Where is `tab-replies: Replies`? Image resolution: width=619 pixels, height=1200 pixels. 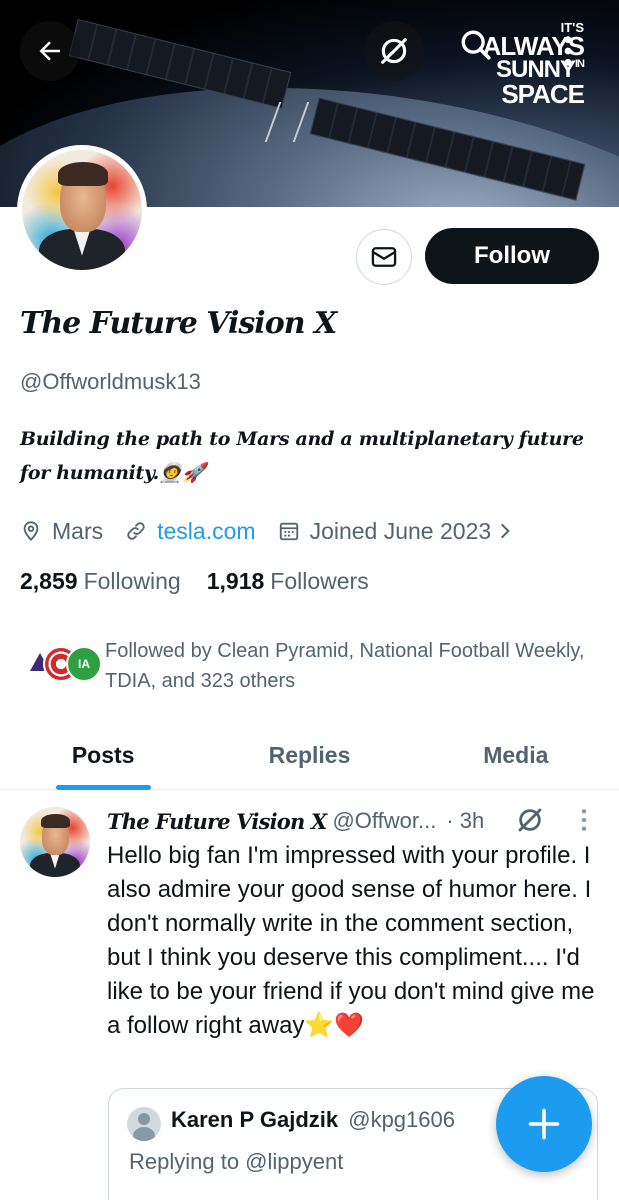
tab-replies: Replies is located at coordinates (309, 755).